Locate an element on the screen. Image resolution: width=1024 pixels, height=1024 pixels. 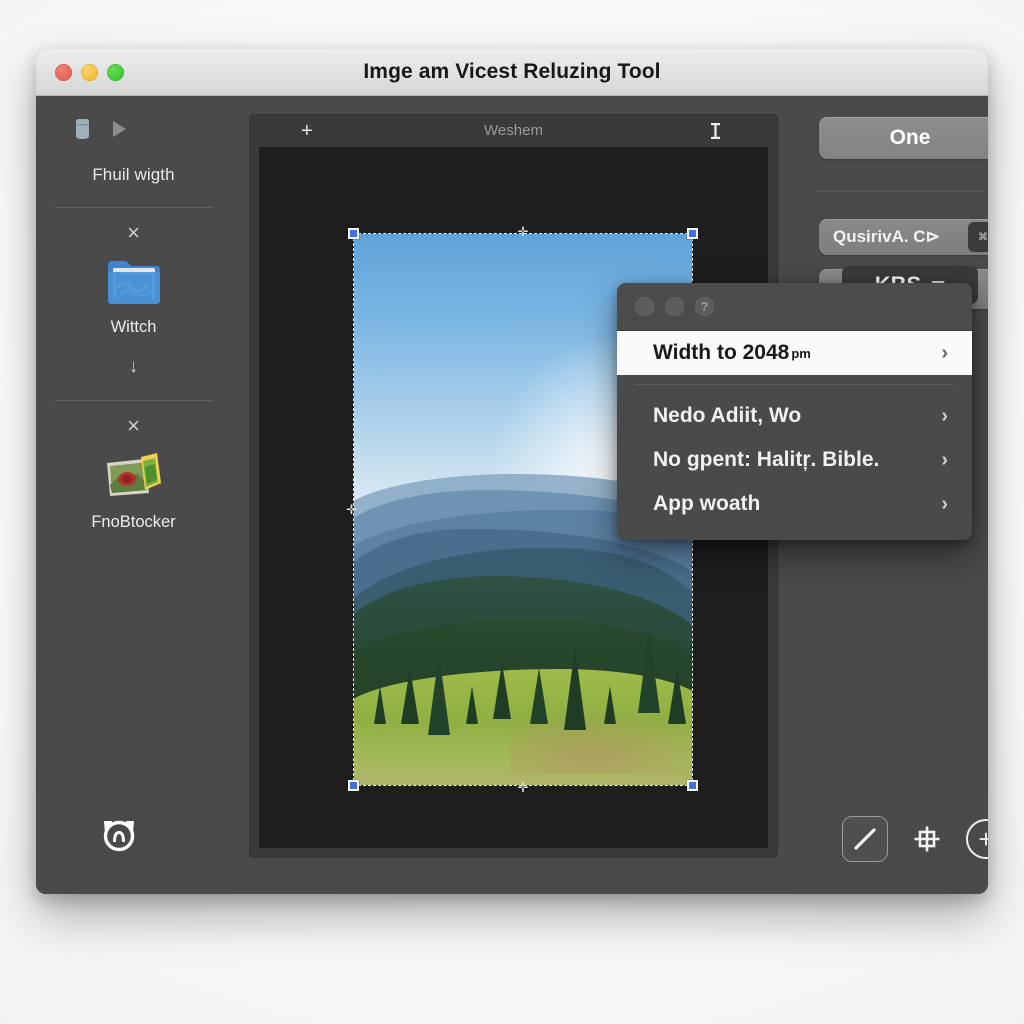
panel-tools: + is located at coordinates (915, 839).